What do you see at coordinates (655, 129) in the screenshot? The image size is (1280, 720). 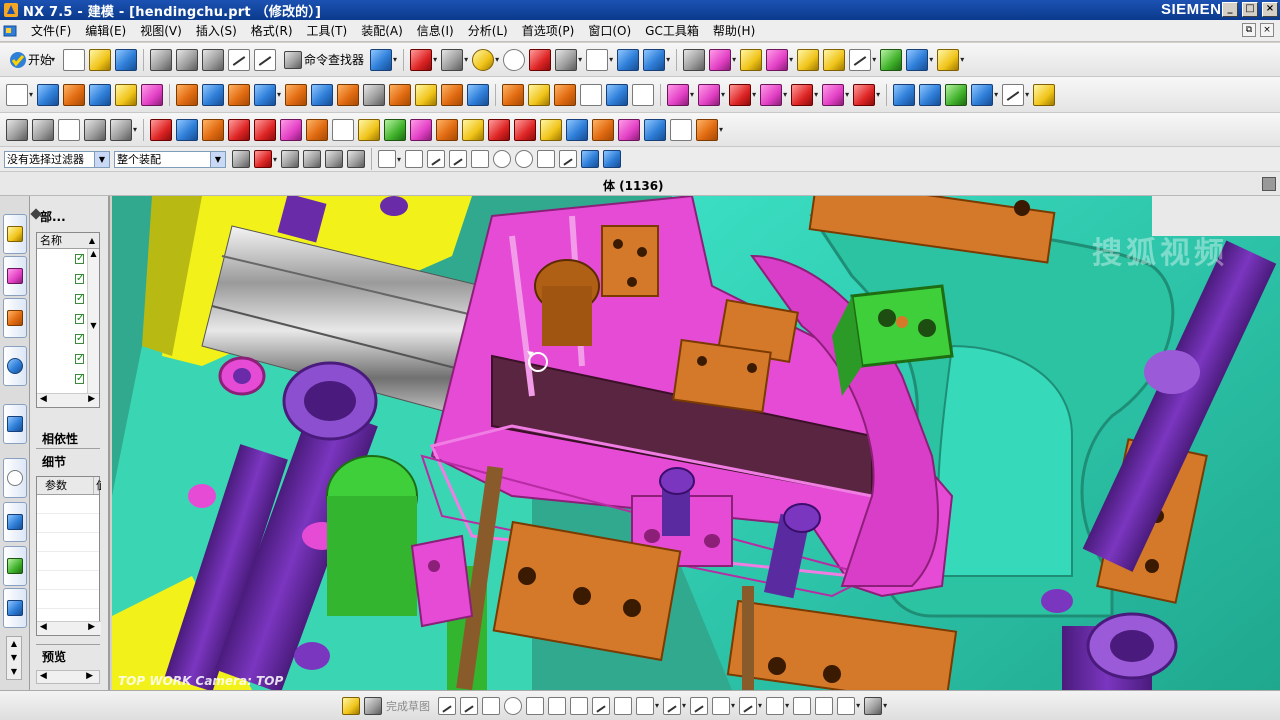 I see `wire-icon` at bounding box center [655, 129].